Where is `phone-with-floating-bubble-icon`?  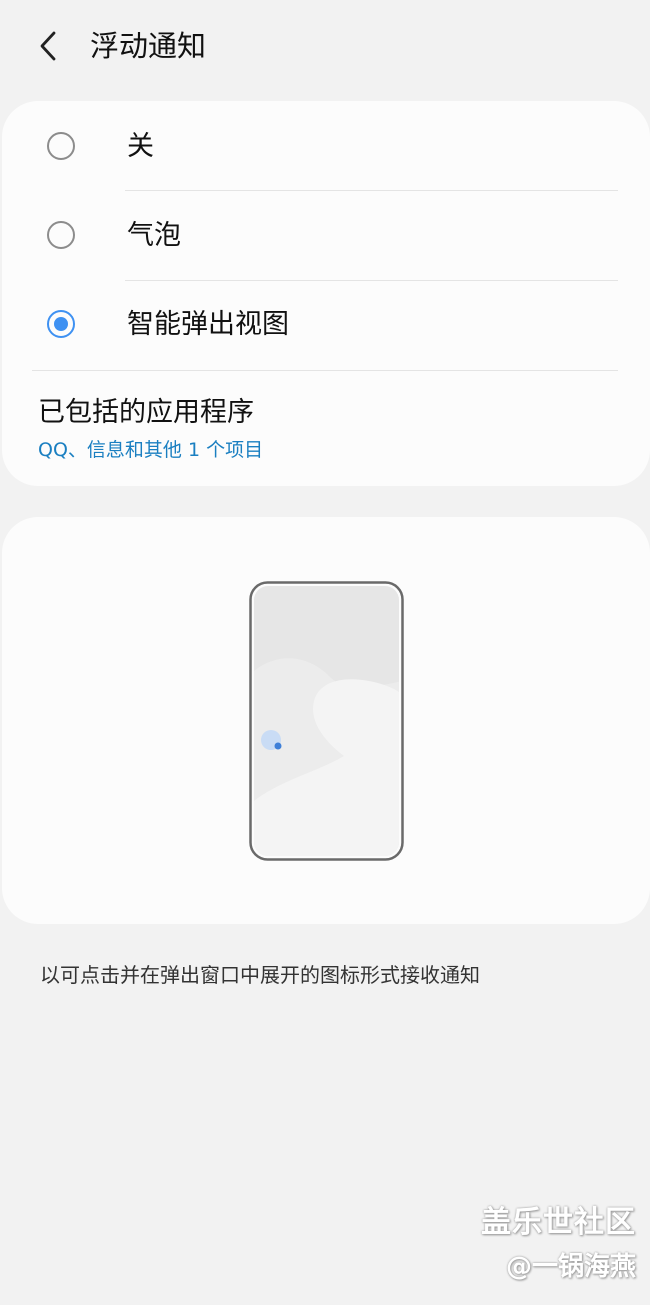
phone-with-floating-bubble-icon is located at coordinates (326, 721).